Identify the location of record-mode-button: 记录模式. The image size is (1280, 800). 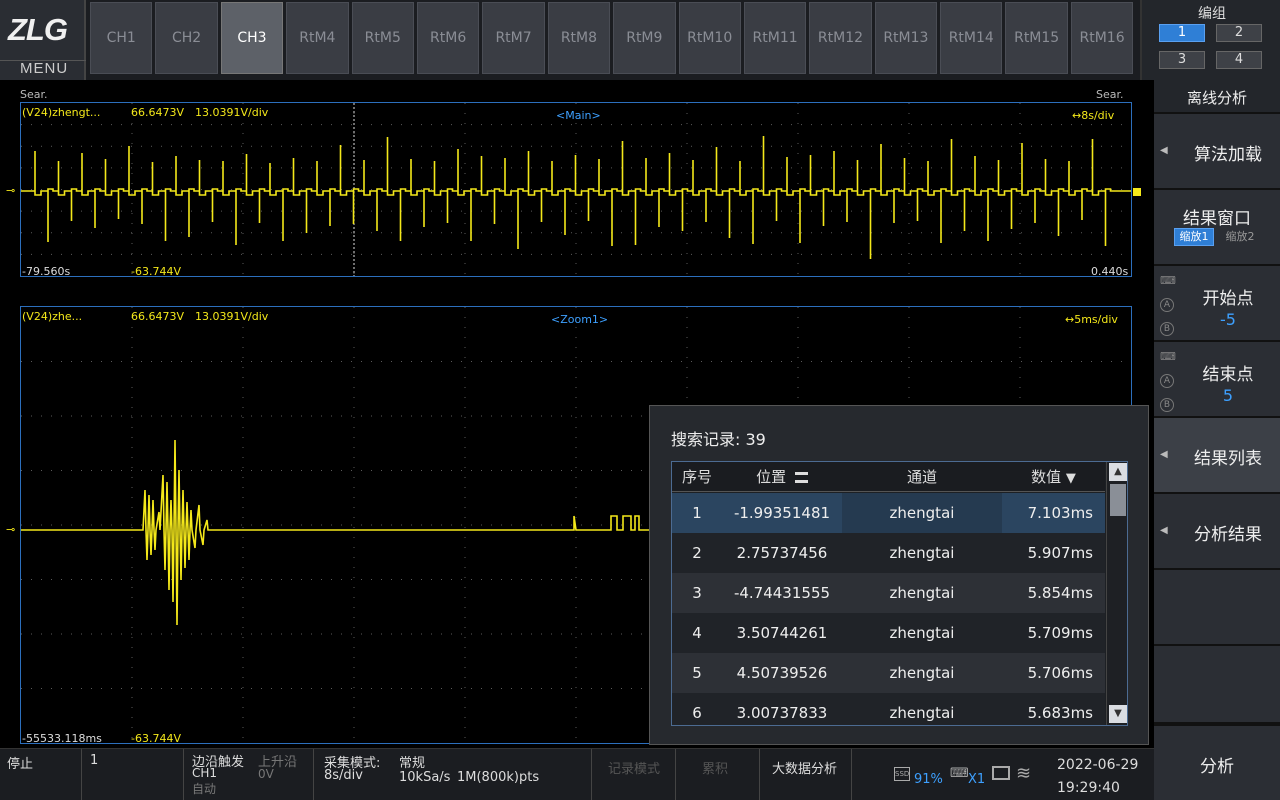
(634, 774).